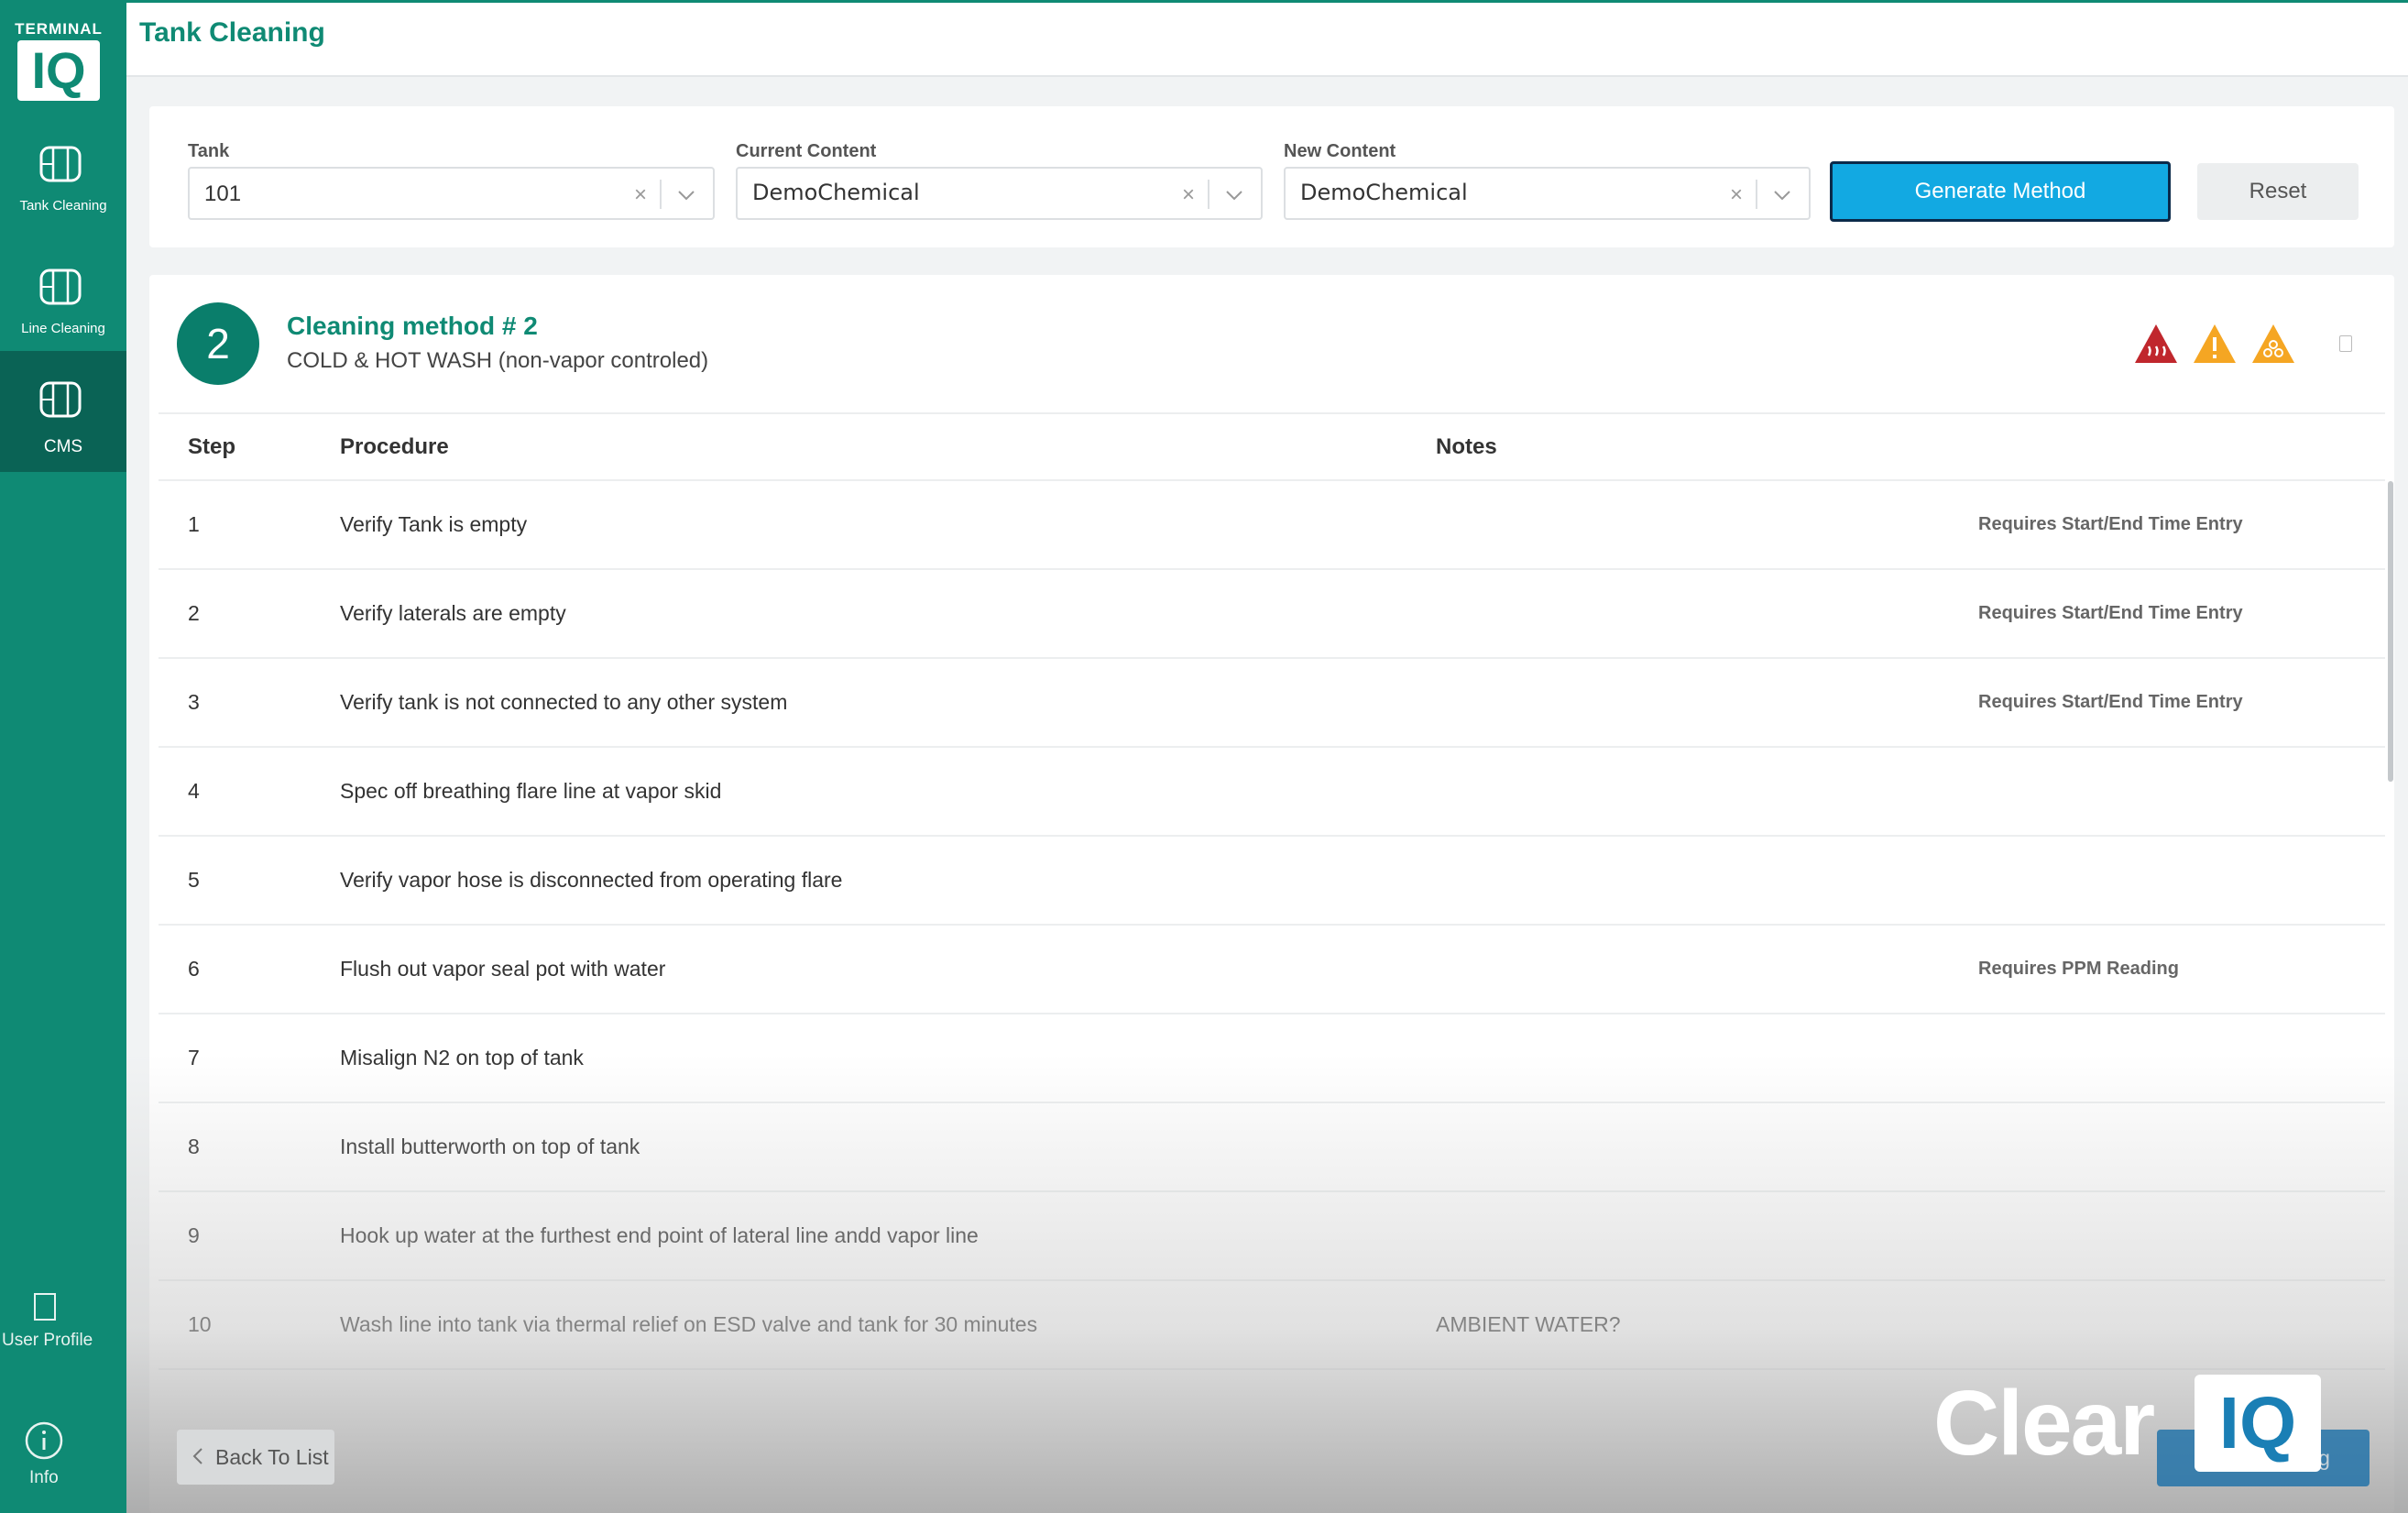 Image resolution: width=2408 pixels, height=1513 pixels. I want to click on step-number: 10, so click(250, 1325).